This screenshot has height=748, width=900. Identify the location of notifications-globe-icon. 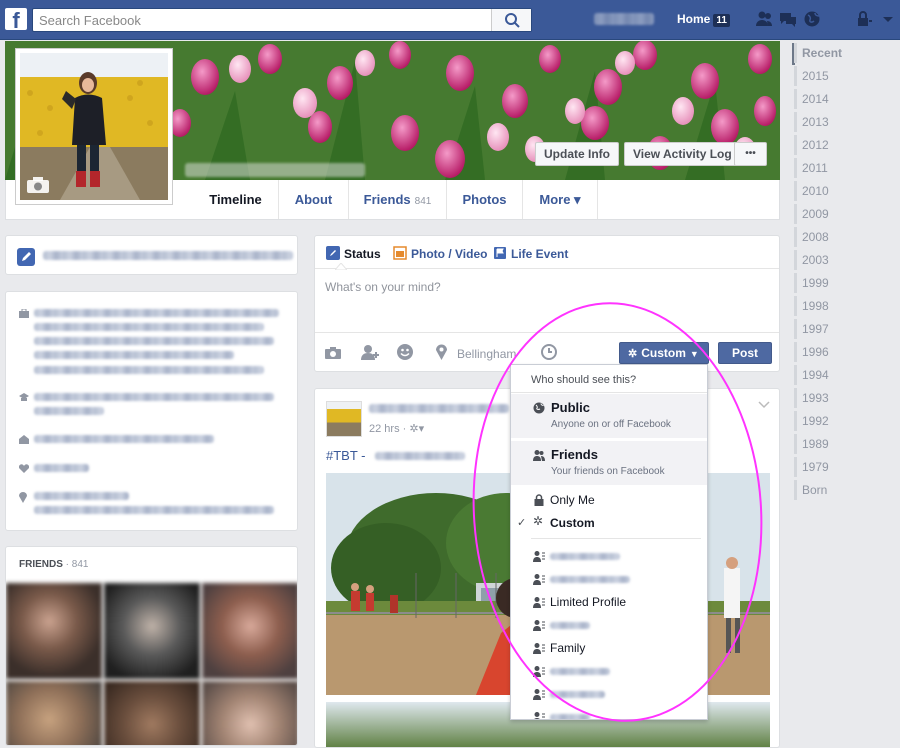
(812, 19).